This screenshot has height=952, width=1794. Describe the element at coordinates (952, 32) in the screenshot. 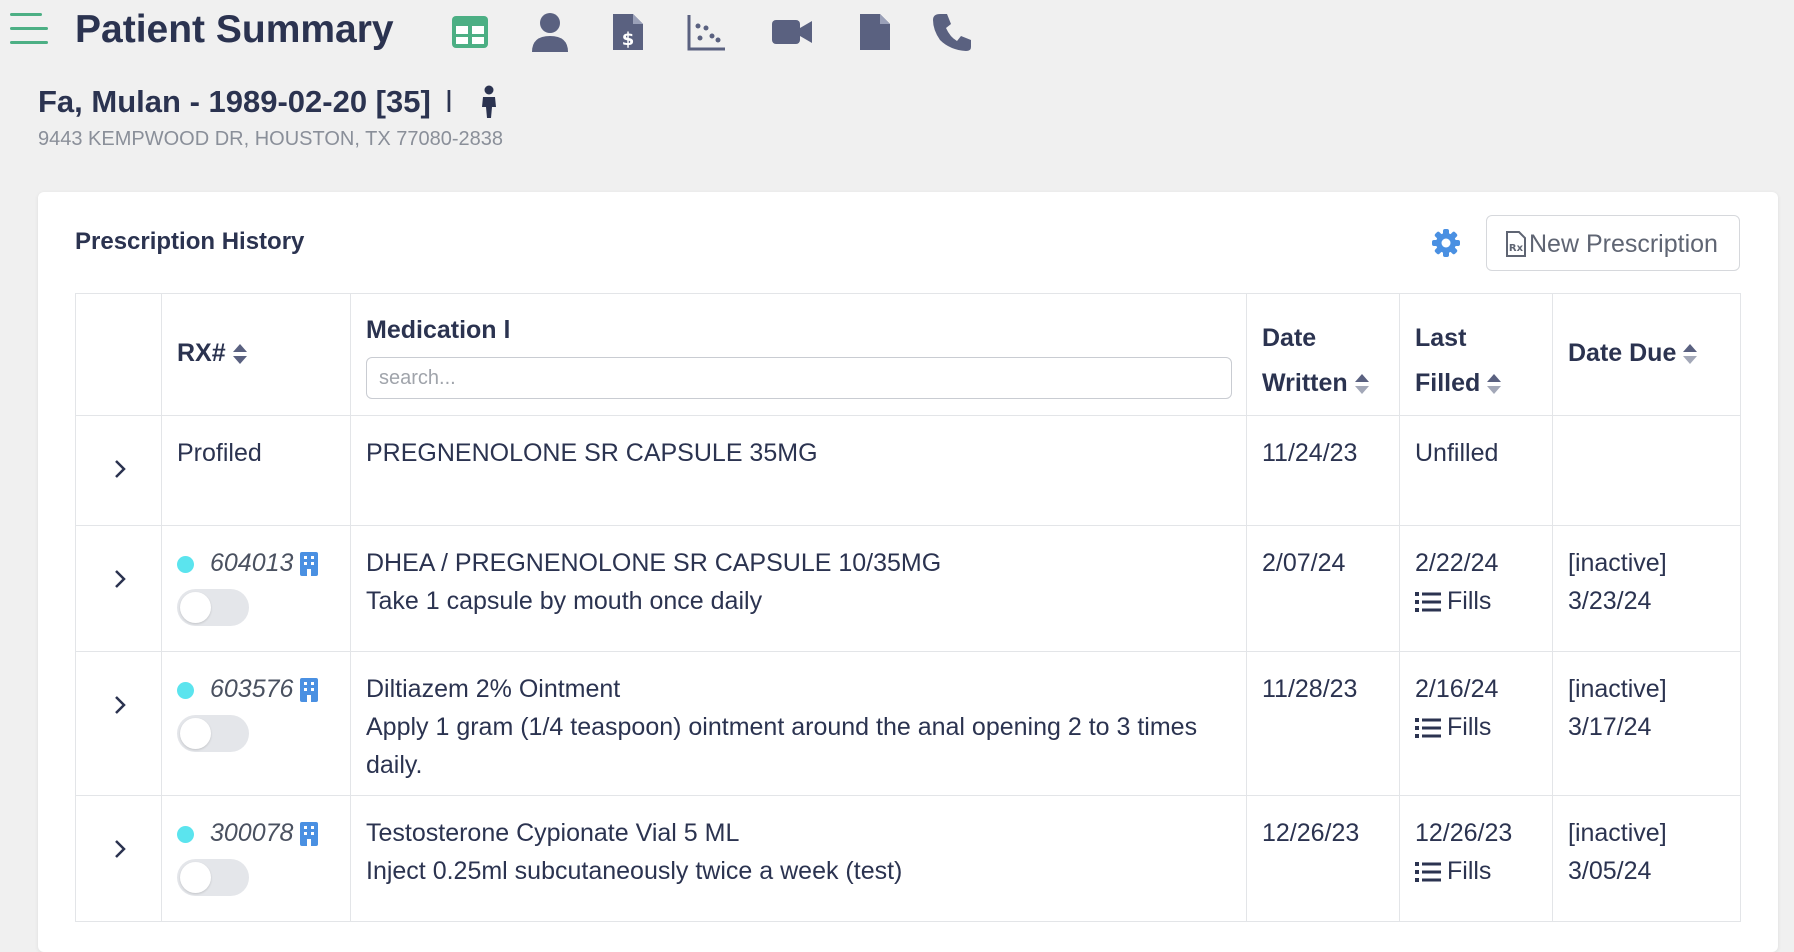

I see `phone-icon` at that location.